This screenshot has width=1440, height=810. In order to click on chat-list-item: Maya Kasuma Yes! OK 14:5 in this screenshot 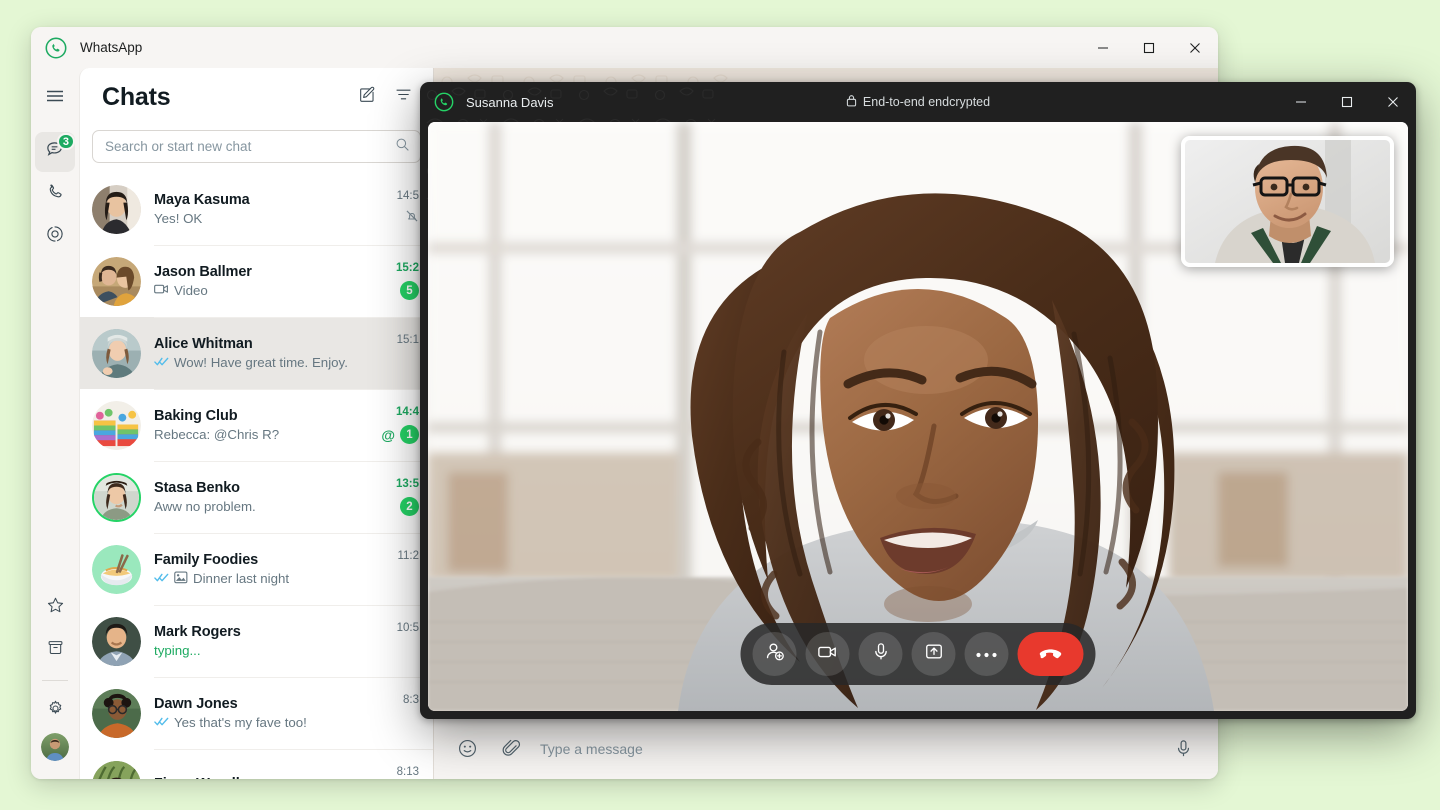, I will do `click(256, 209)`.